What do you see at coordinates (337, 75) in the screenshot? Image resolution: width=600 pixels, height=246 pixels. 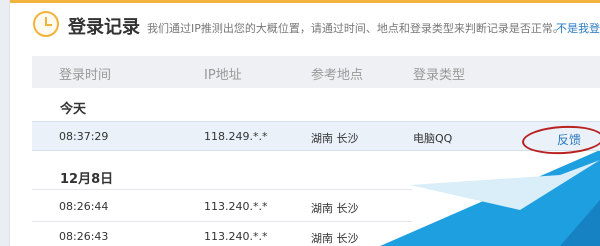 I see `column-header-location: 参考地点` at bounding box center [337, 75].